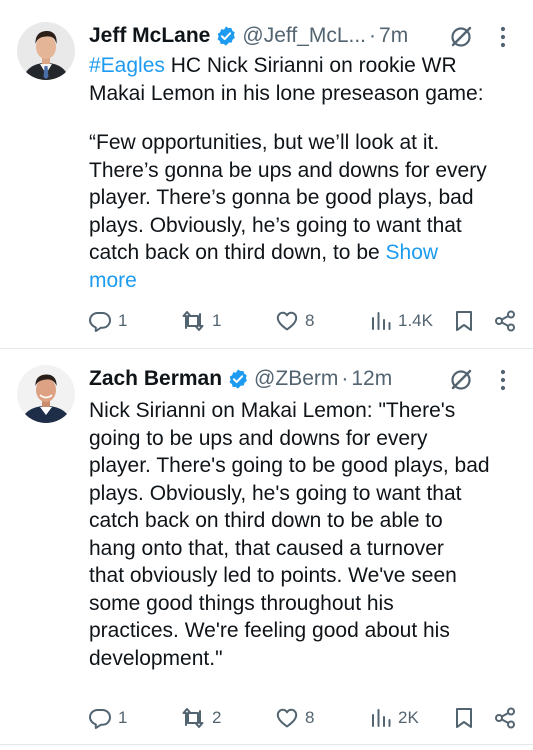  I want to click on timestamp: 7m, so click(393, 36).